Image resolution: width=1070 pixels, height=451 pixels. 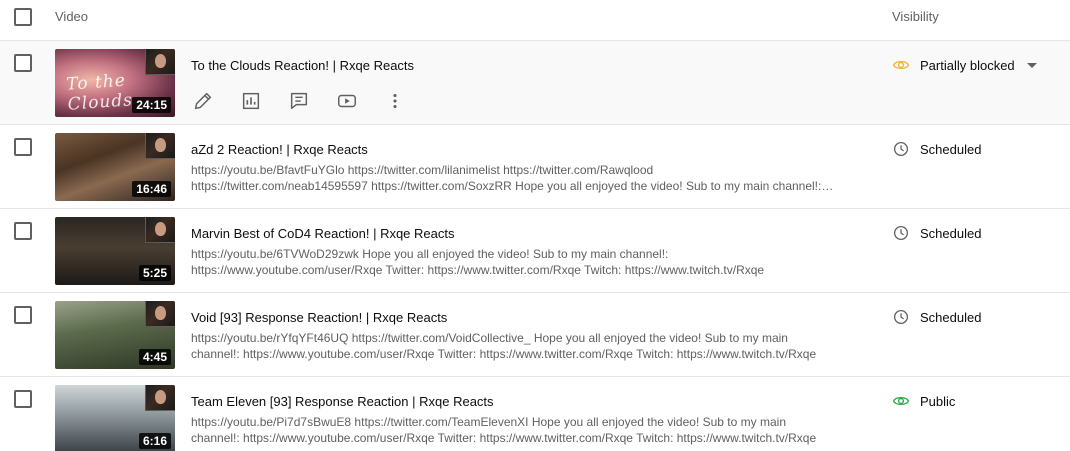 I want to click on more-options-button, so click(x=395, y=101).